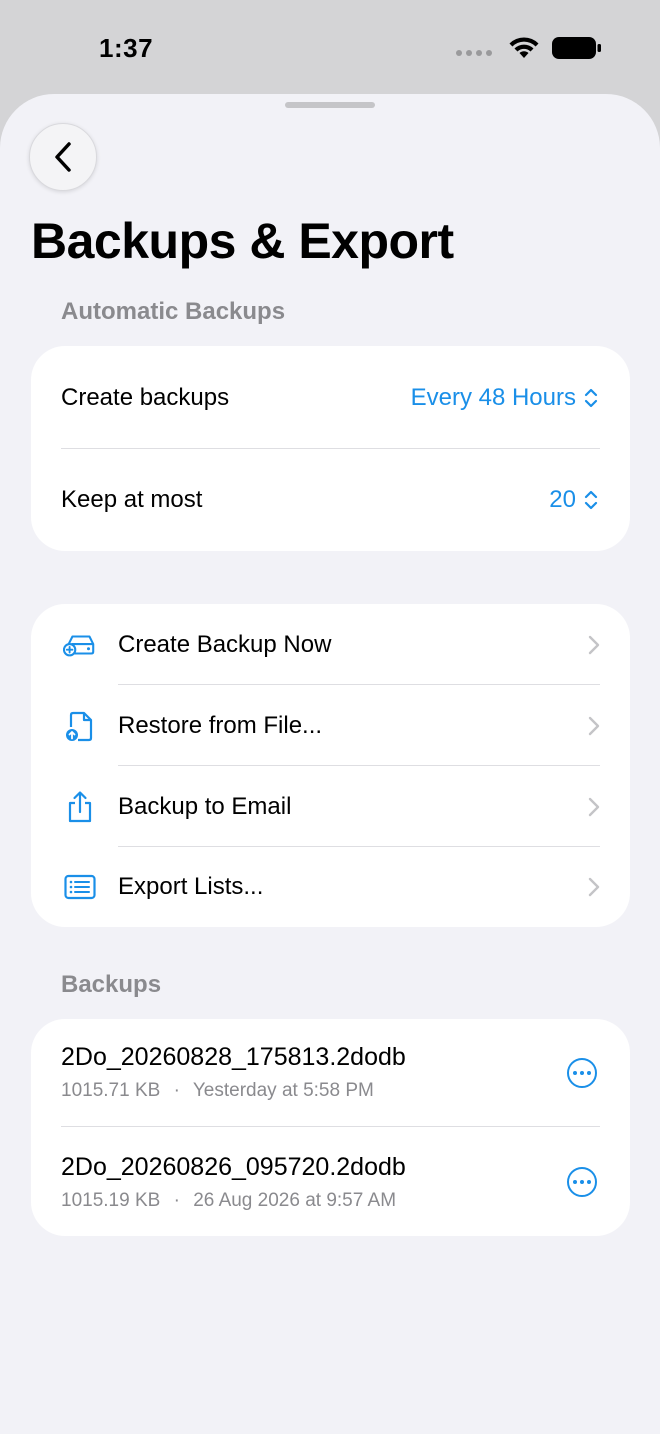 The width and height of the screenshot is (660, 1434). I want to click on backup-meta: 1015.71 KB · Yesterday at 5:58 PM, so click(233, 1091).